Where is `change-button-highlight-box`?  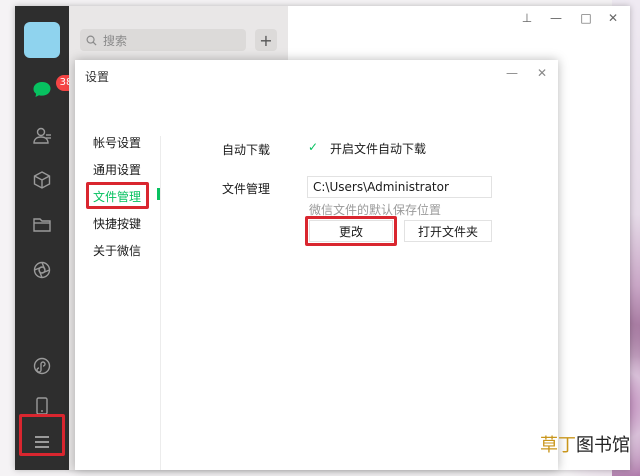
change-button-highlight-box is located at coordinates (351, 231).